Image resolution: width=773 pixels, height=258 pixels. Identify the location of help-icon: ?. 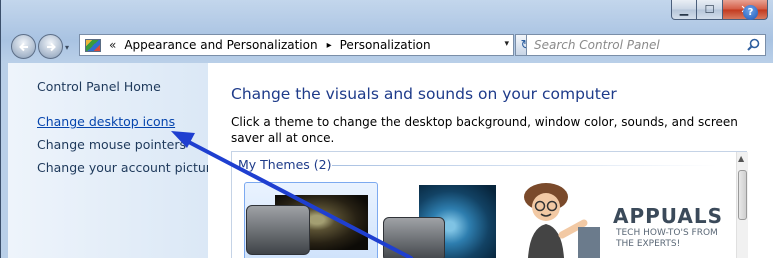
(750, 12).